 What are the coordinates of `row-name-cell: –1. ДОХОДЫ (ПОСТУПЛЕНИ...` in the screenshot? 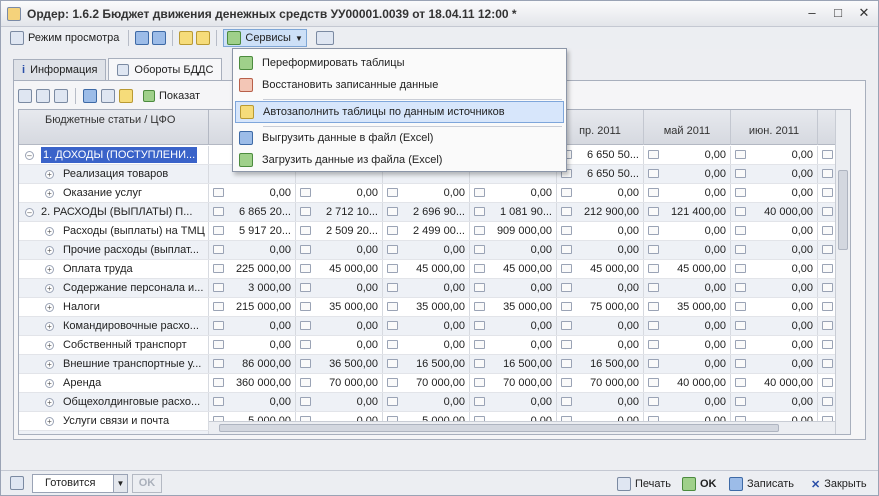 It's located at (114, 155).